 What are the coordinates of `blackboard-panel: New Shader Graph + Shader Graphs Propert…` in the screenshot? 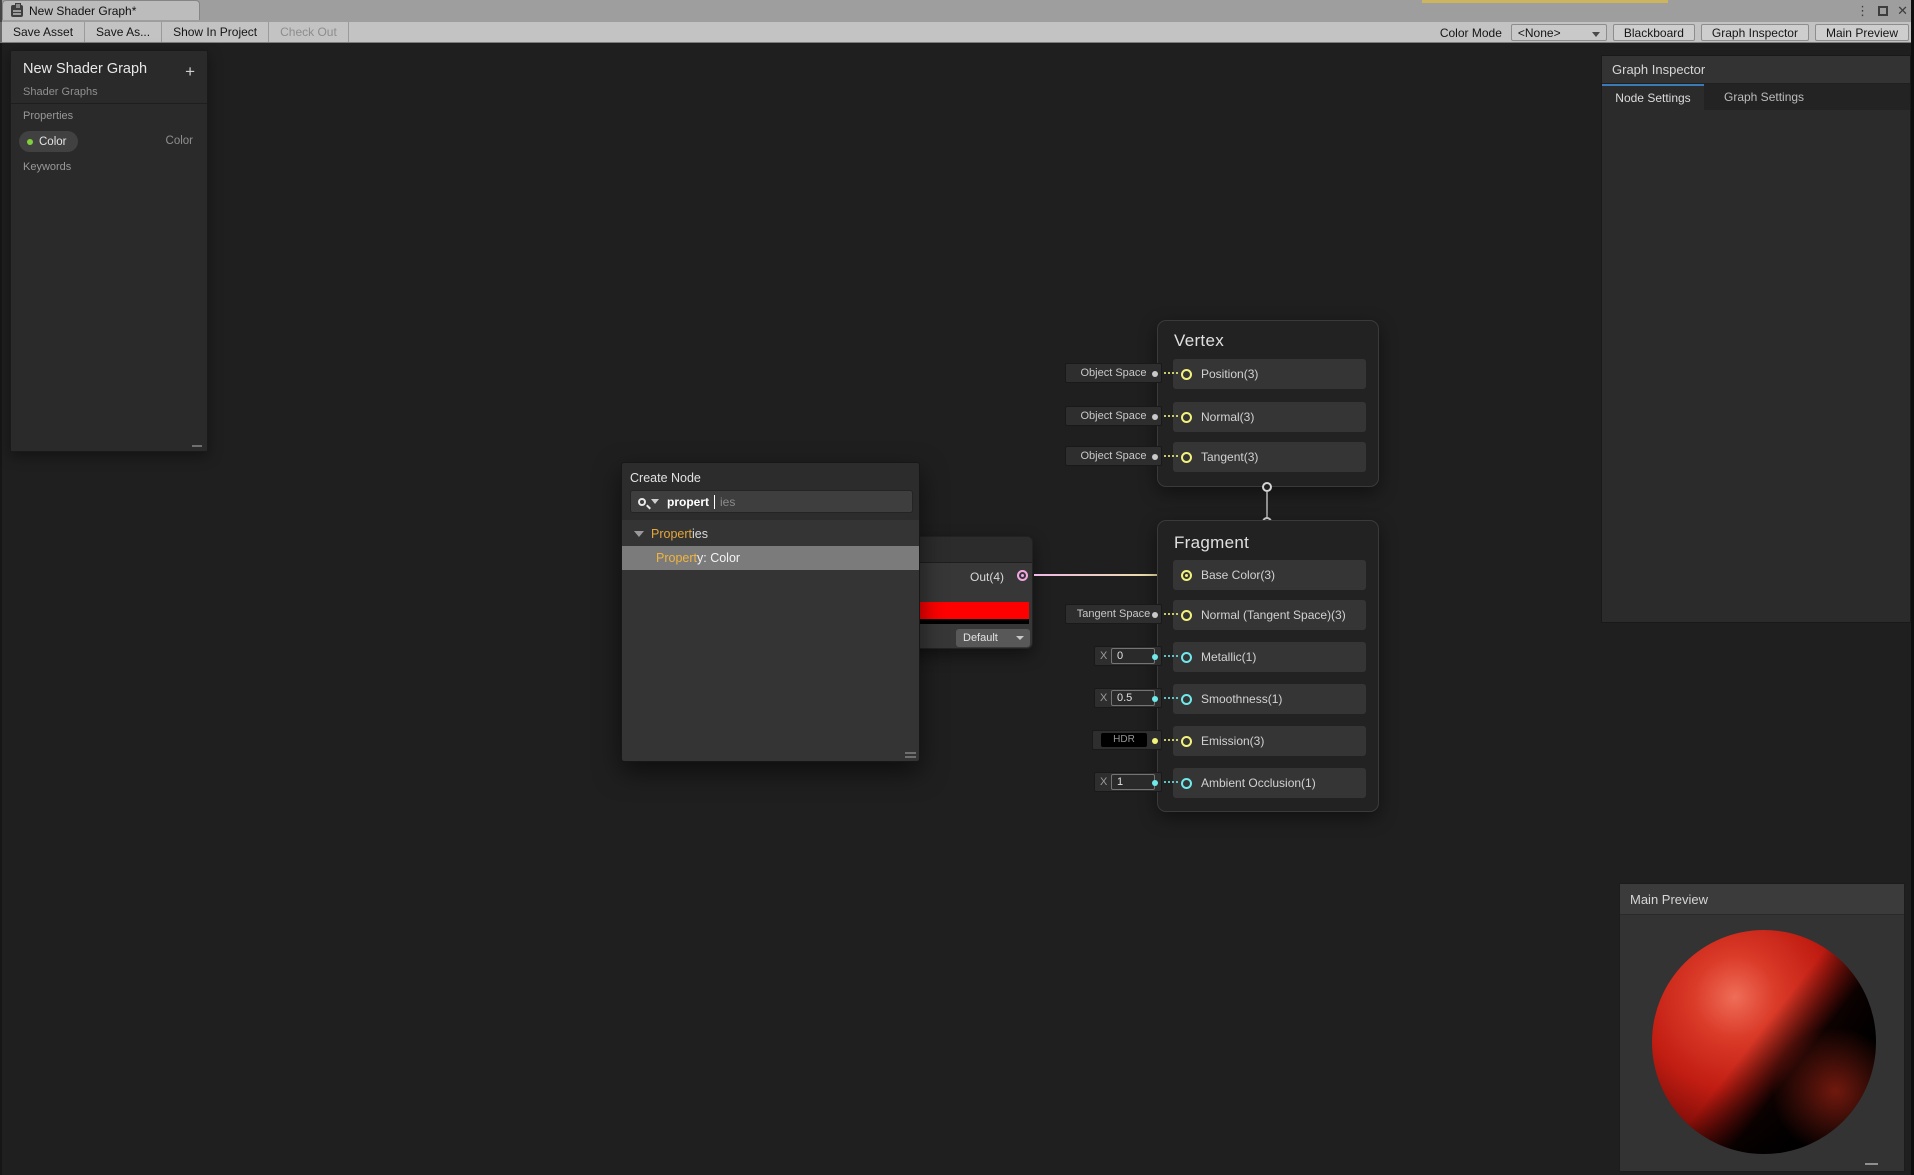 It's located at (109, 251).